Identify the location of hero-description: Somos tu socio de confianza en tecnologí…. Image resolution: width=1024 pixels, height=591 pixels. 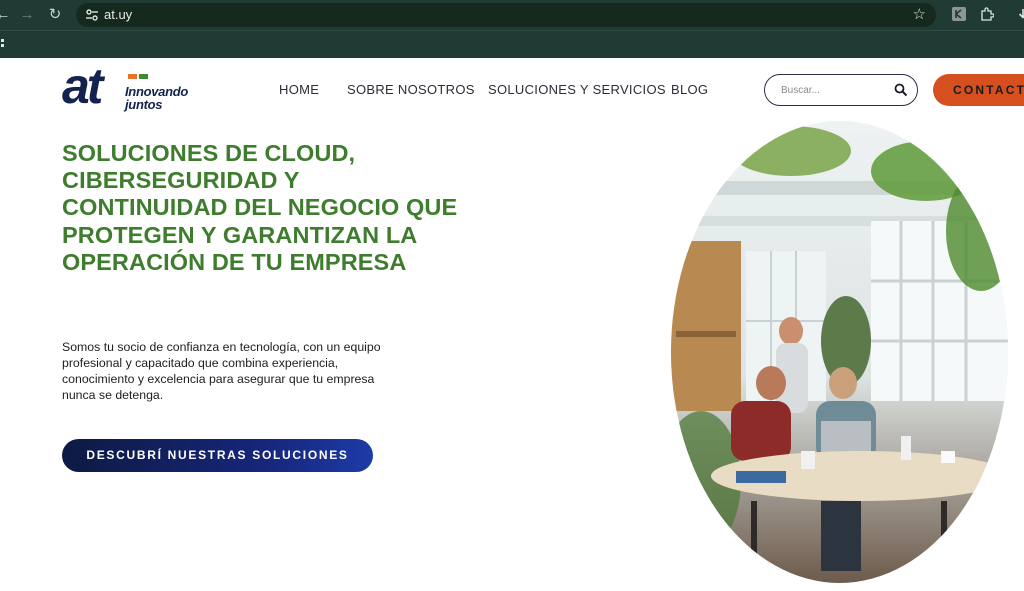
(221, 371).